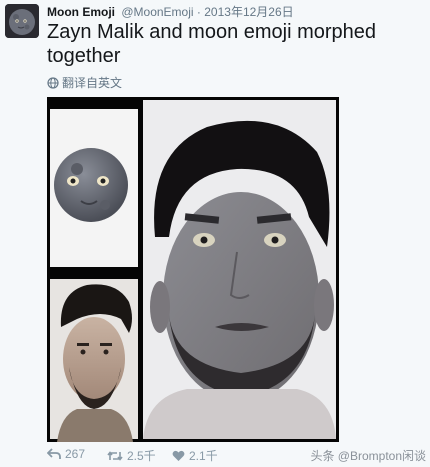 This screenshot has width=430, height=467. I want to click on tweet-date: 2013年12月26日, so click(248, 12).